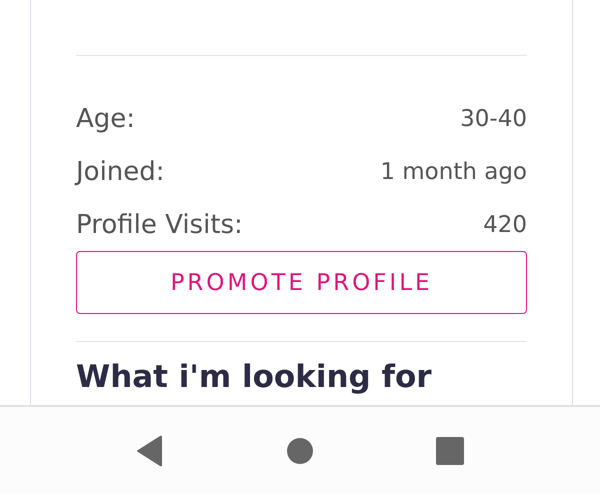  I want to click on recents-icon, so click(449, 451).